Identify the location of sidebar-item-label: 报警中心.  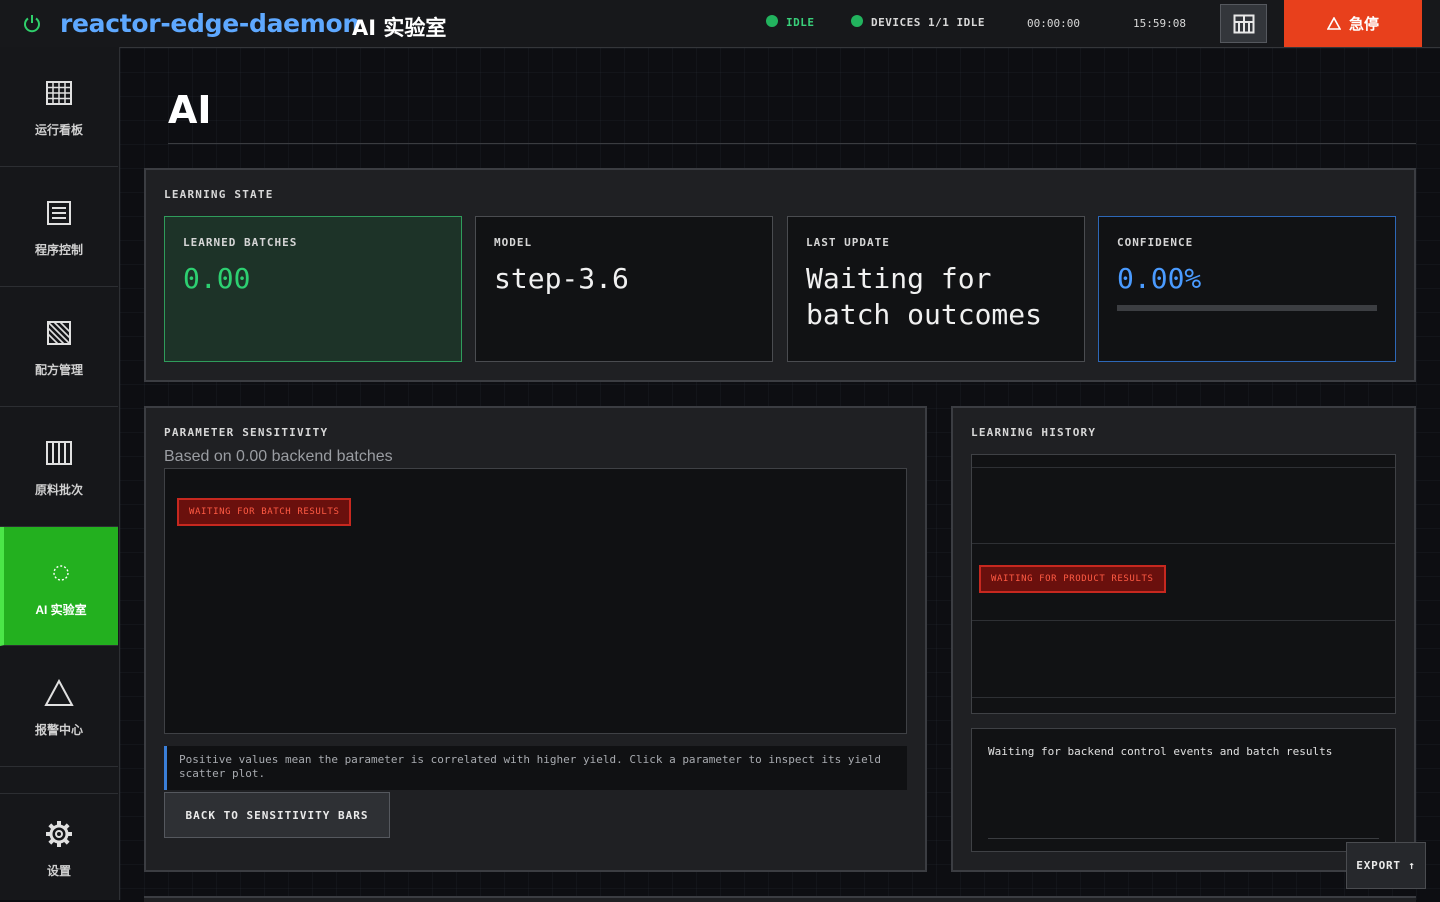
(58, 730).